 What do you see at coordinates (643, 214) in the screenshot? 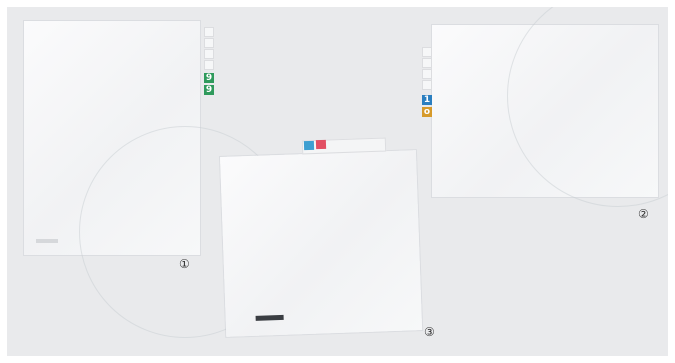
I see `item-label: ②` at bounding box center [643, 214].